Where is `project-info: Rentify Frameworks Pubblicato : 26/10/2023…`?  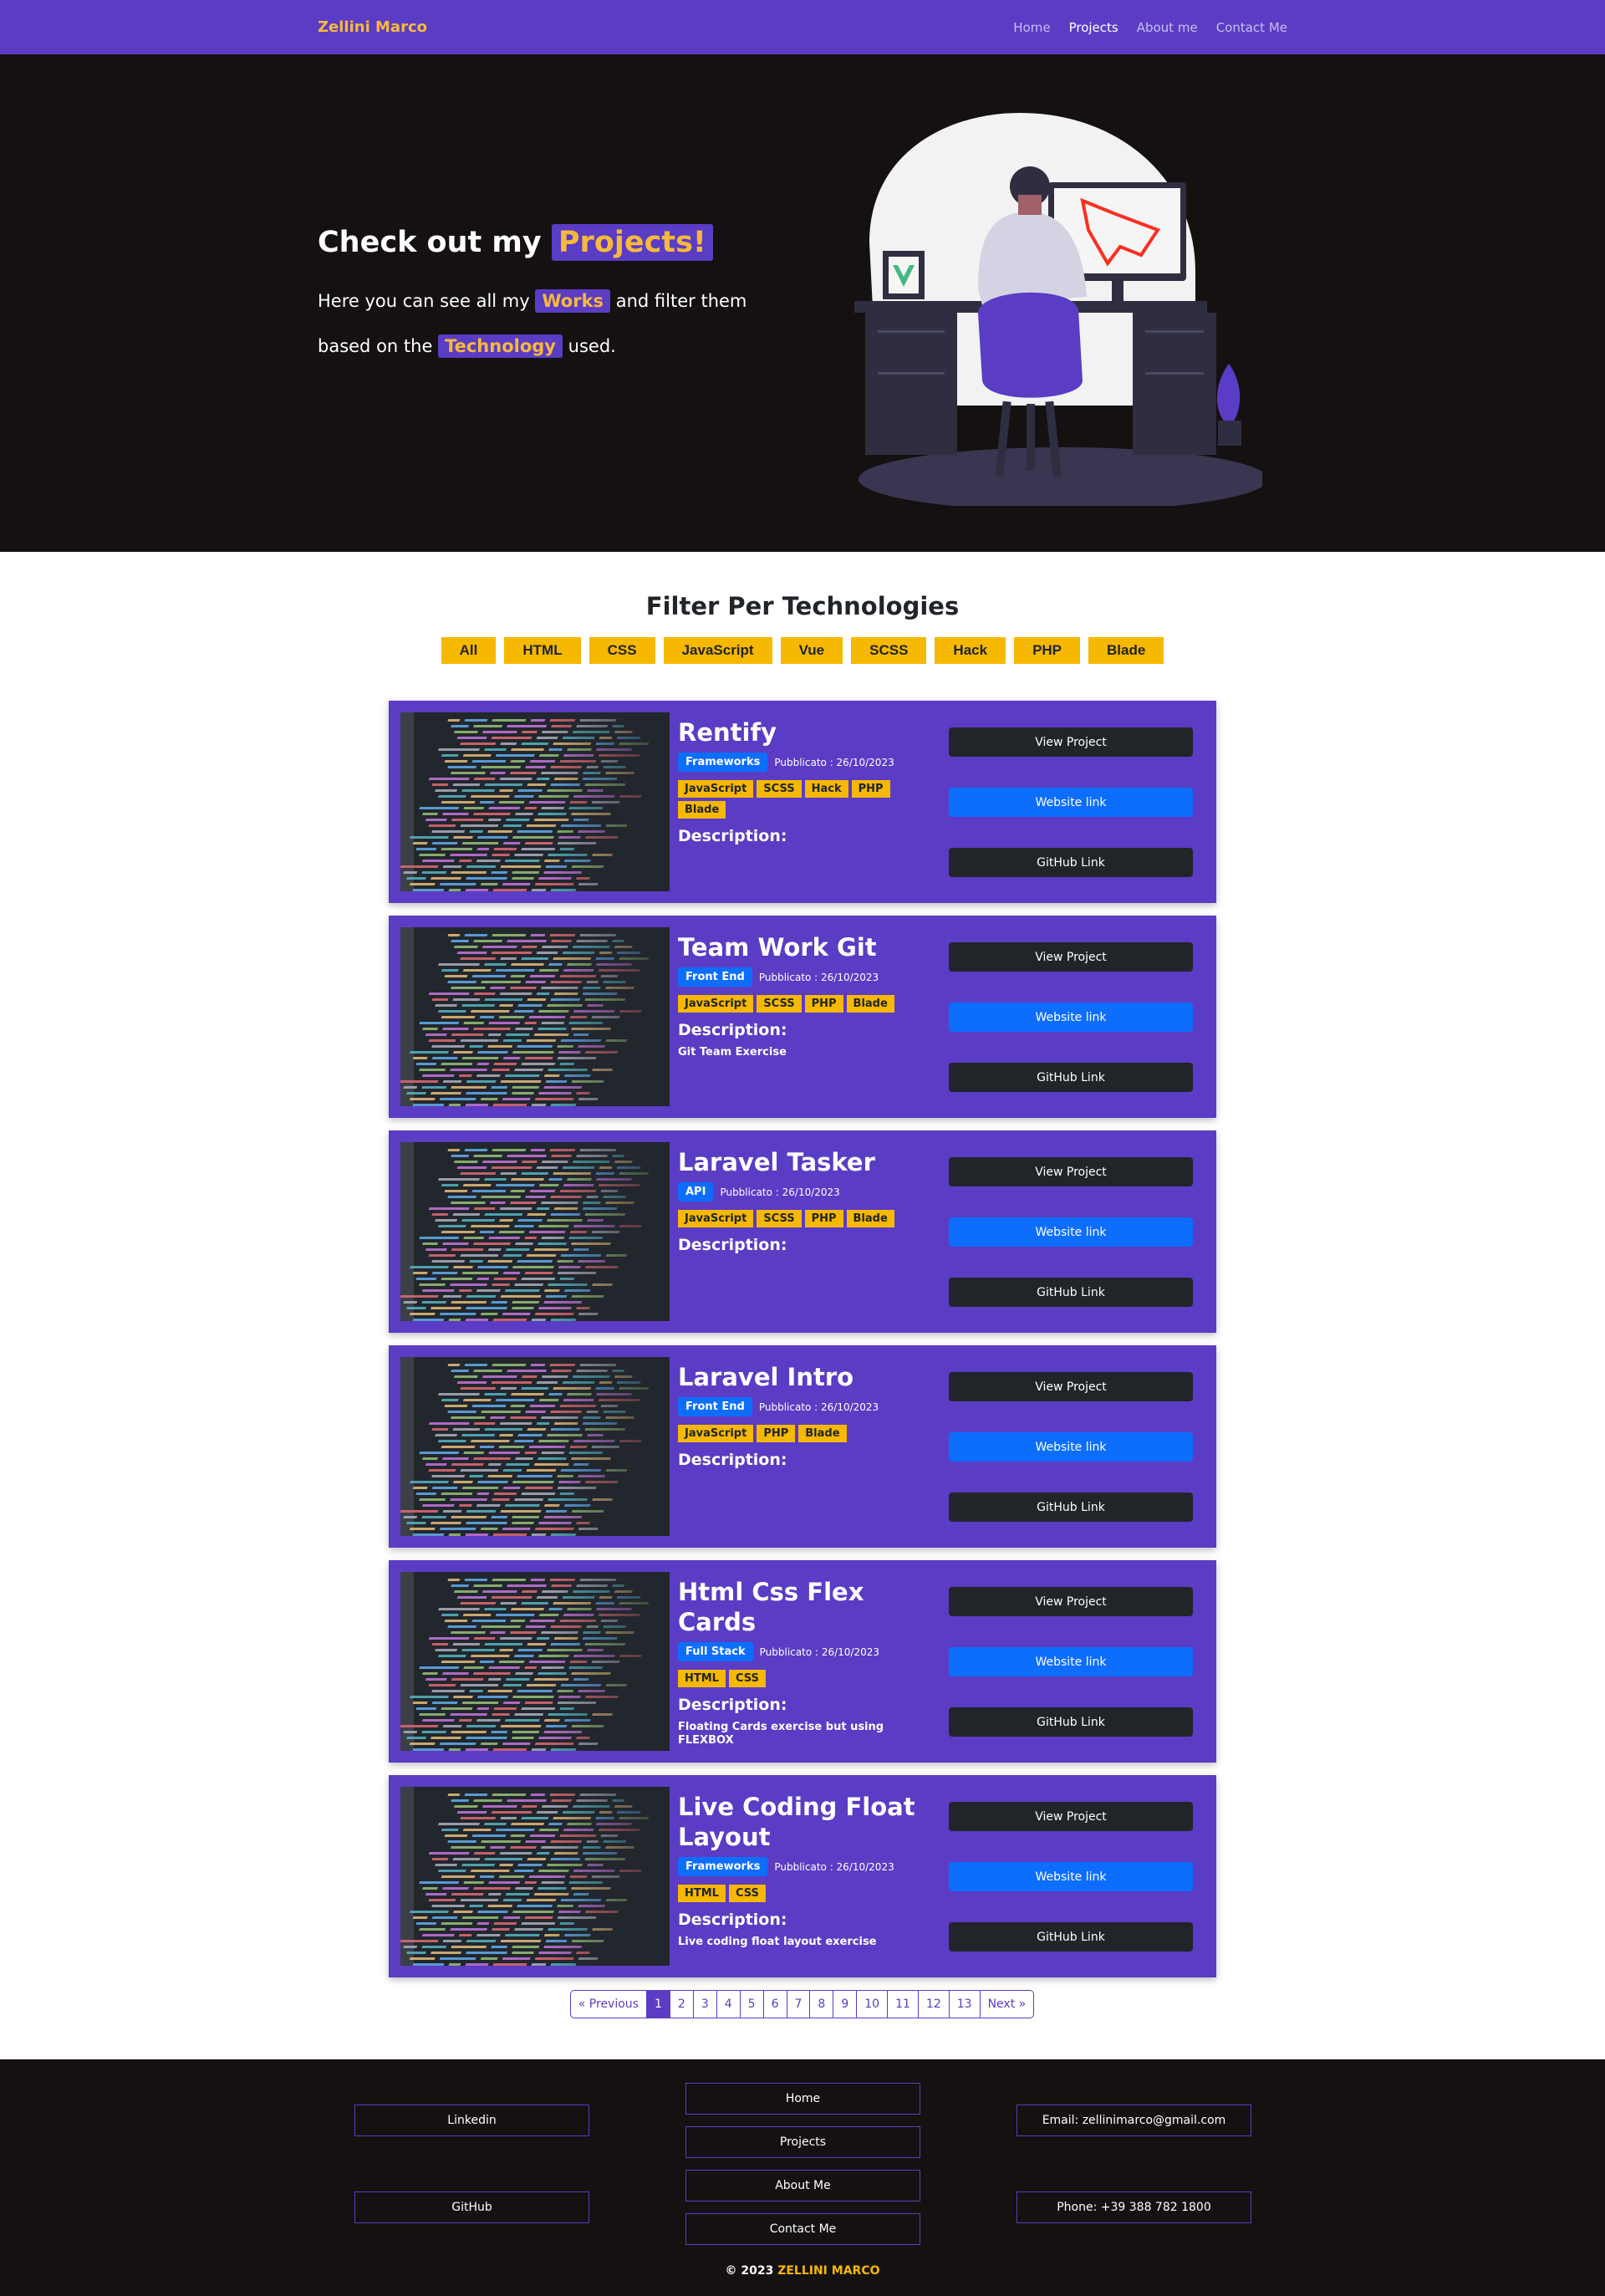 project-info: Rentify Frameworks Pubblicato : 26/10/2023… is located at coordinates (807, 781).